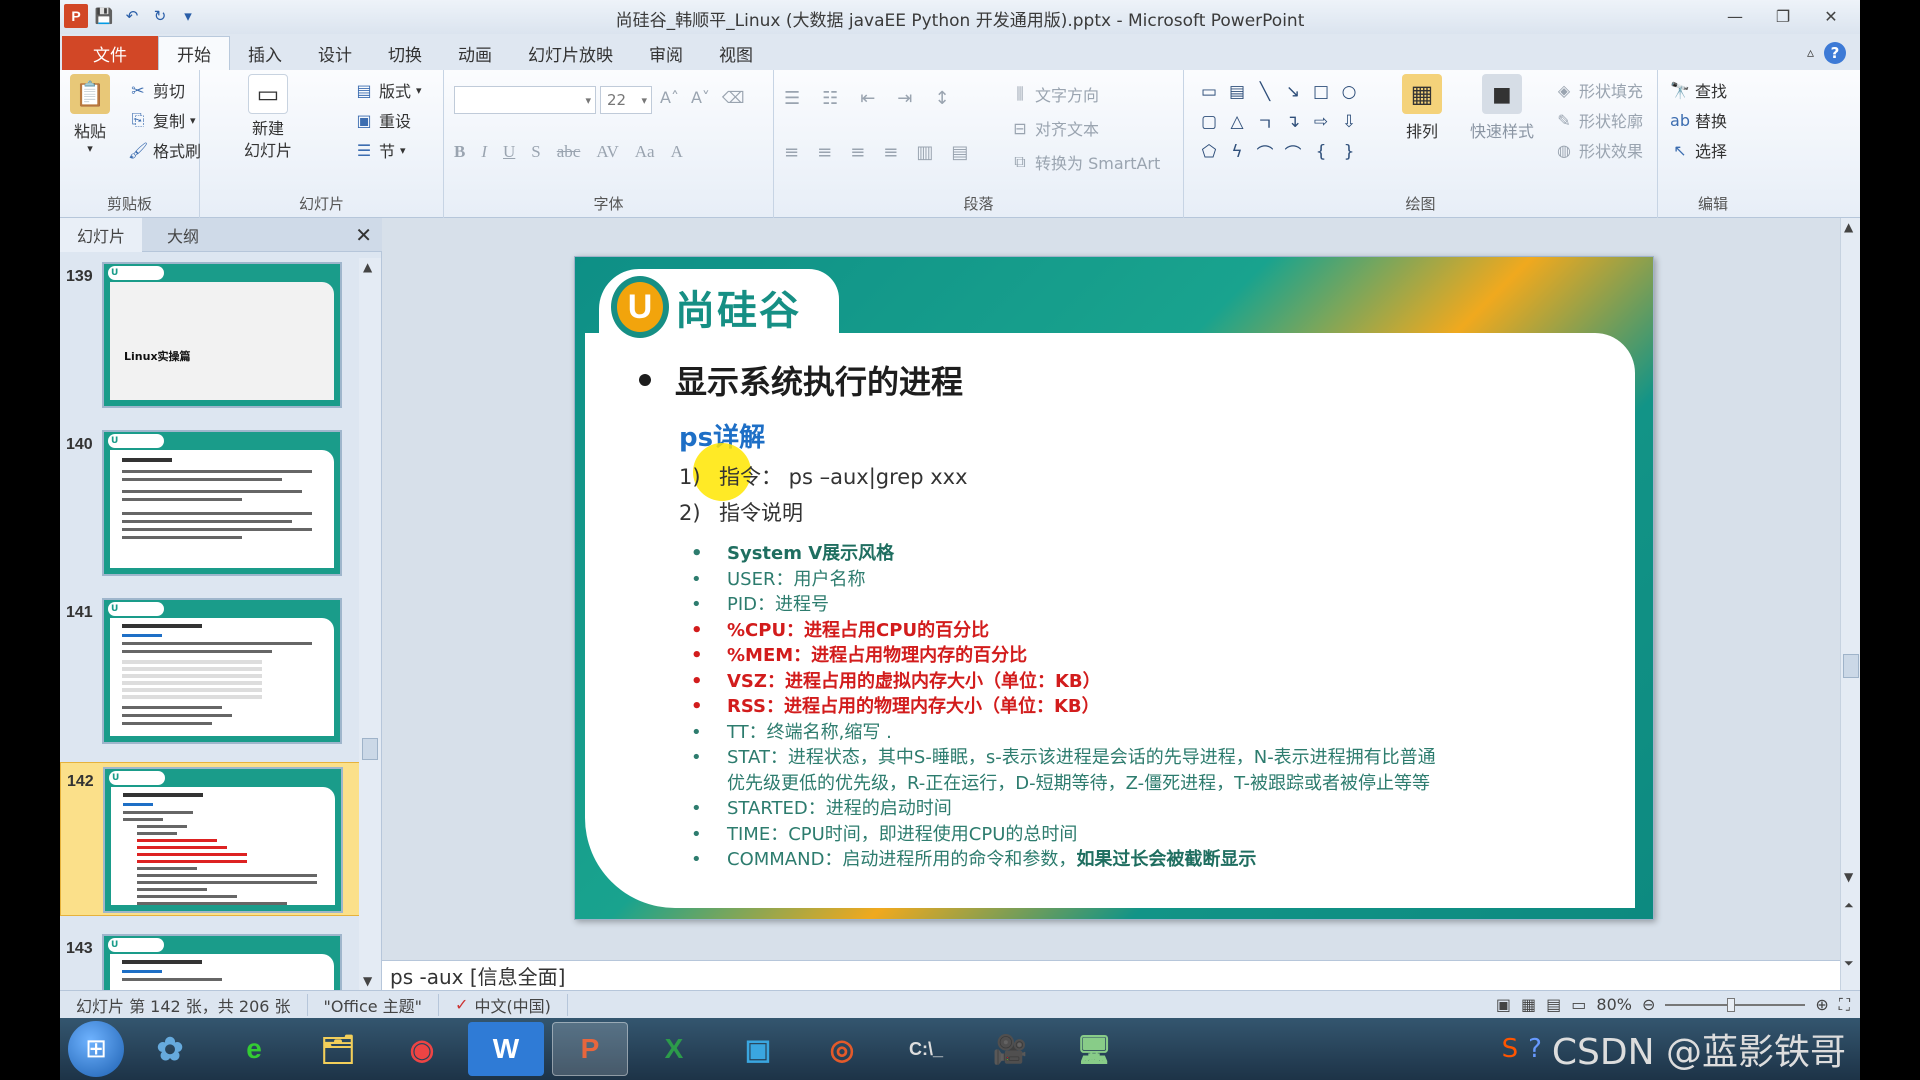  What do you see at coordinates (382, 120) in the screenshot?
I see `reset-button: ▣ 重设` at bounding box center [382, 120].